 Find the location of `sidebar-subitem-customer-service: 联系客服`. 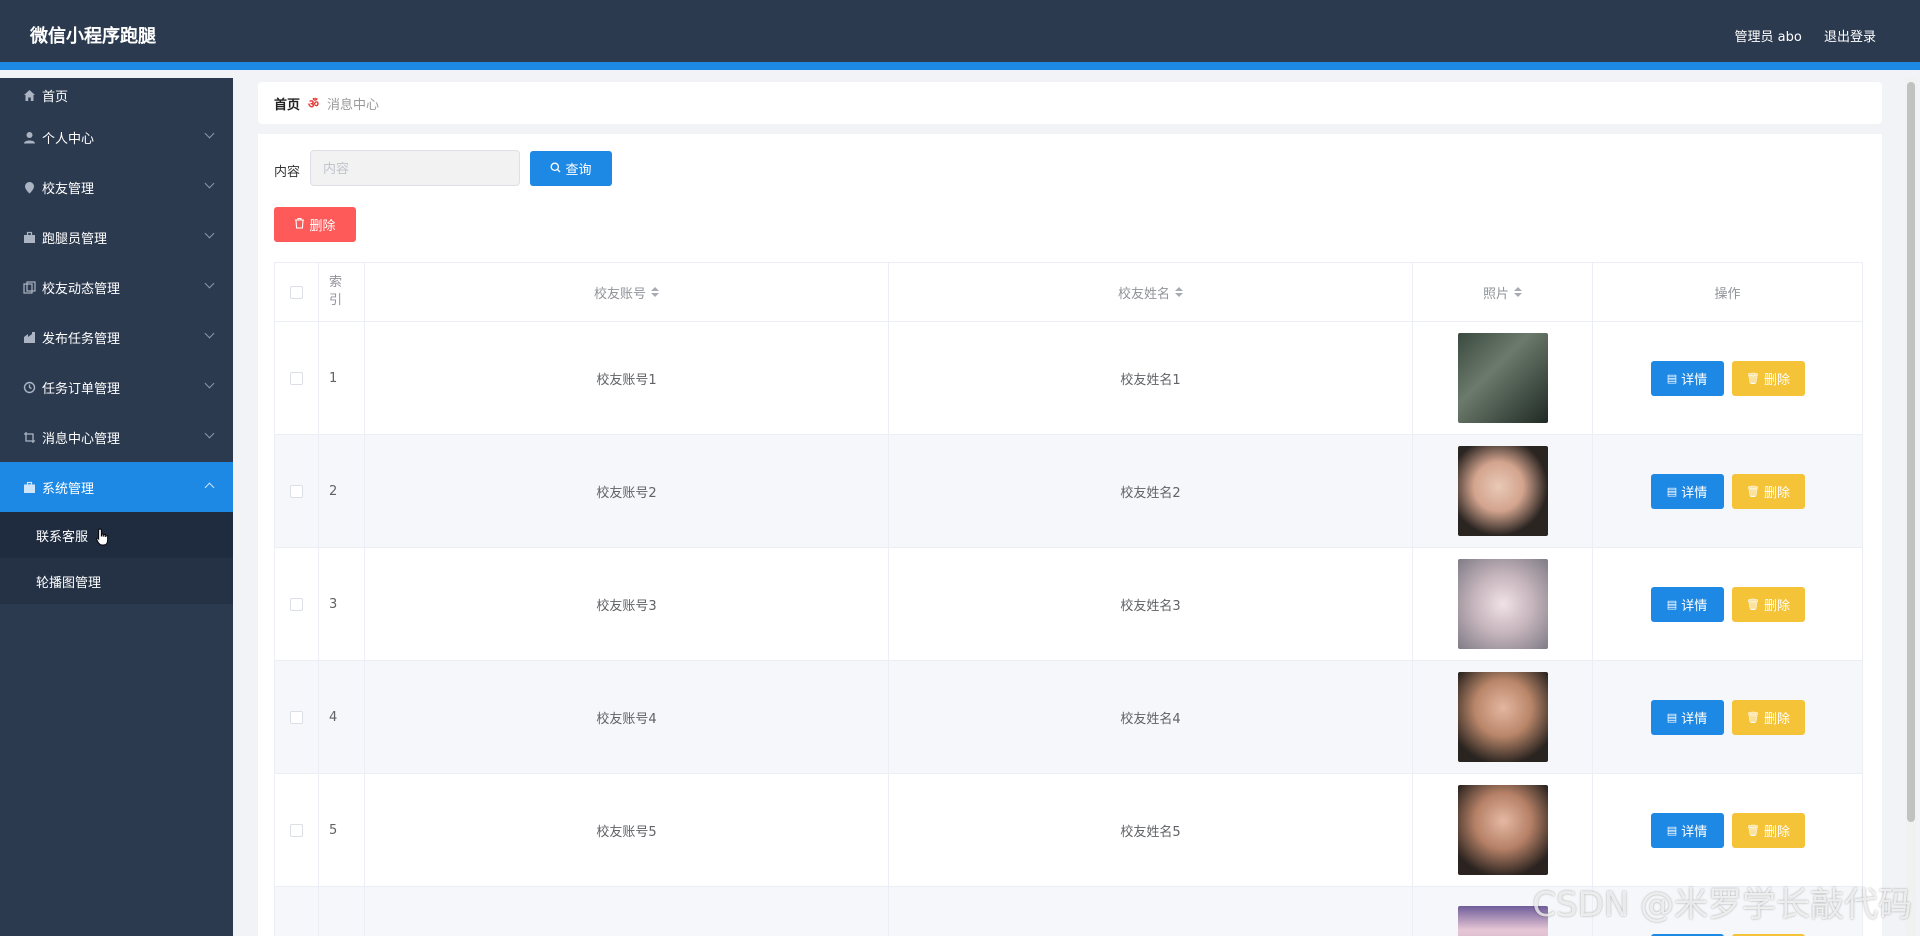

sidebar-subitem-customer-service: 联系客服 is located at coordinates (116, 535).